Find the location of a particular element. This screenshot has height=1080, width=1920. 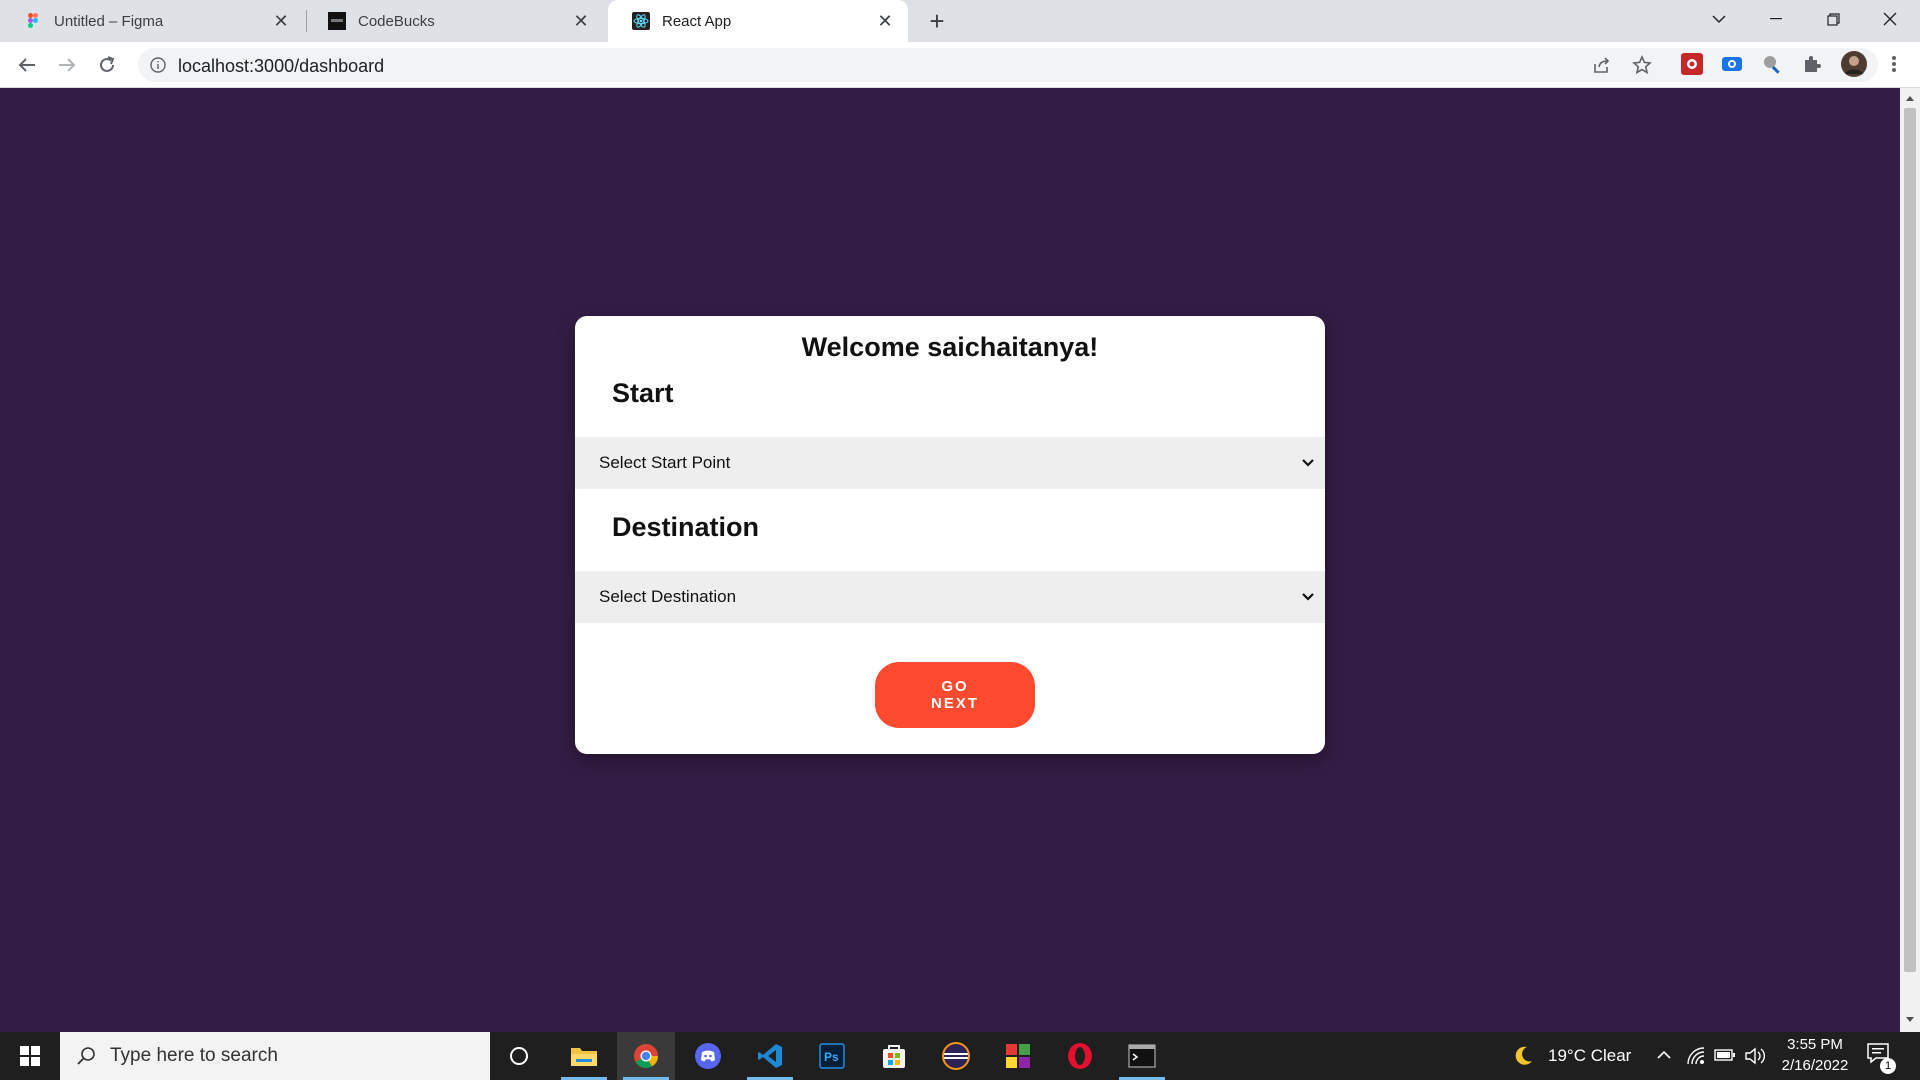

url-text: localhost:3000/dashboard is located at coordinates (281, 66).